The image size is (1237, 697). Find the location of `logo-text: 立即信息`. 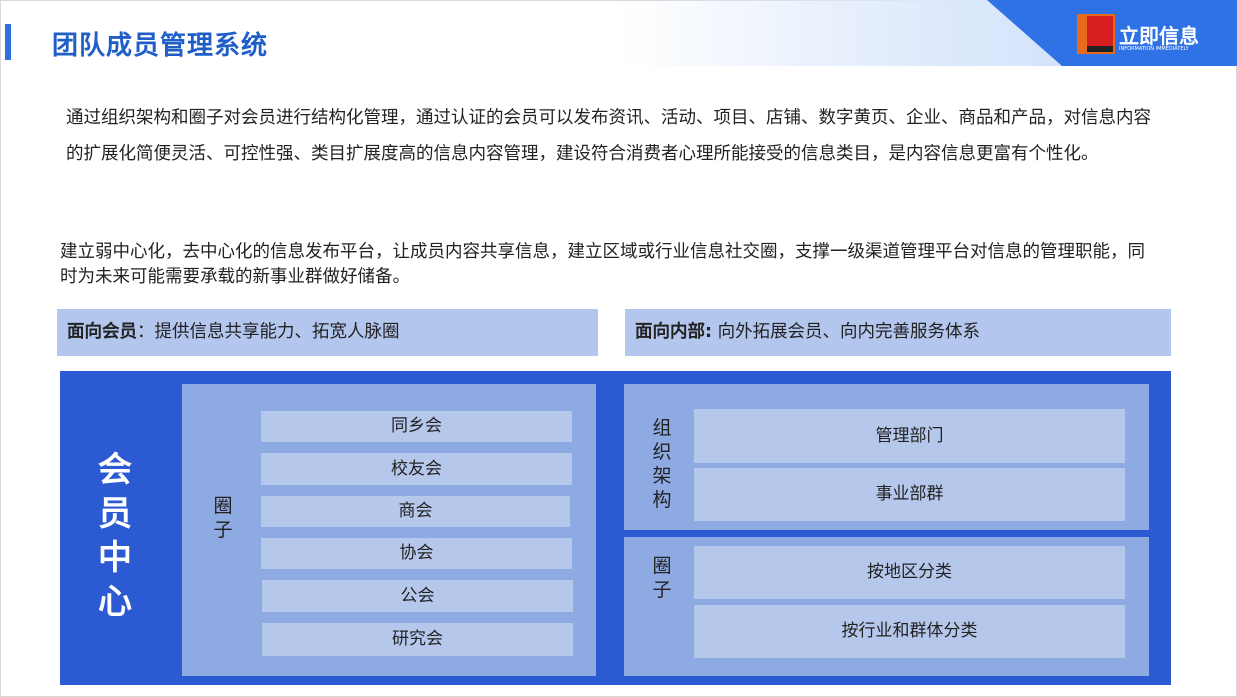

logo-text: 立即信息 is located at coordinates (1159, 36).